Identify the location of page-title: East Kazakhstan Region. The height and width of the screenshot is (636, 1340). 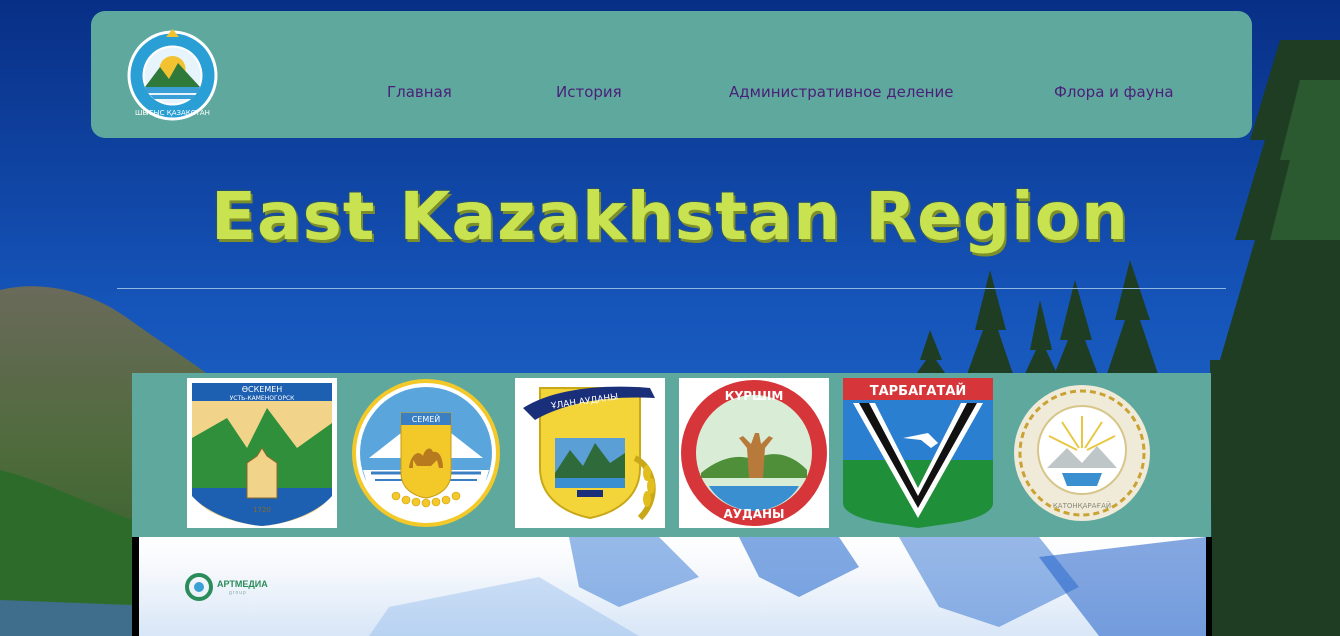
(670, 216).